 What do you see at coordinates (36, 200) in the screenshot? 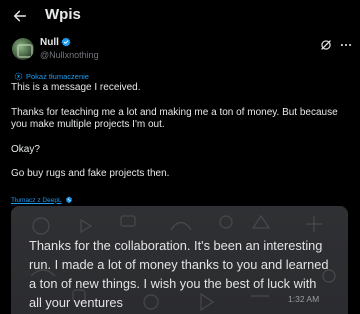
I see `translated-by-label: Tłumacz z DeepL` at bounding box center [36, 200].